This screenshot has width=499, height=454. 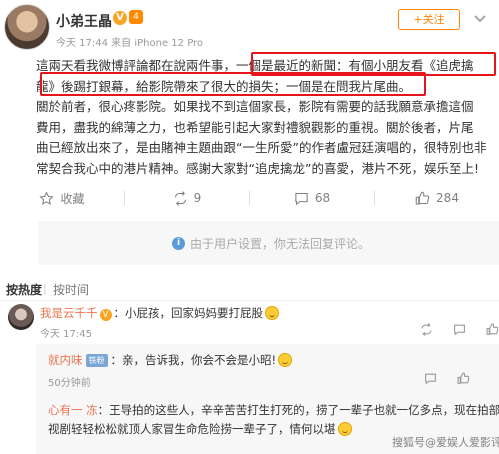 I want to click on like-button: 284, so click(x=437, y=198).